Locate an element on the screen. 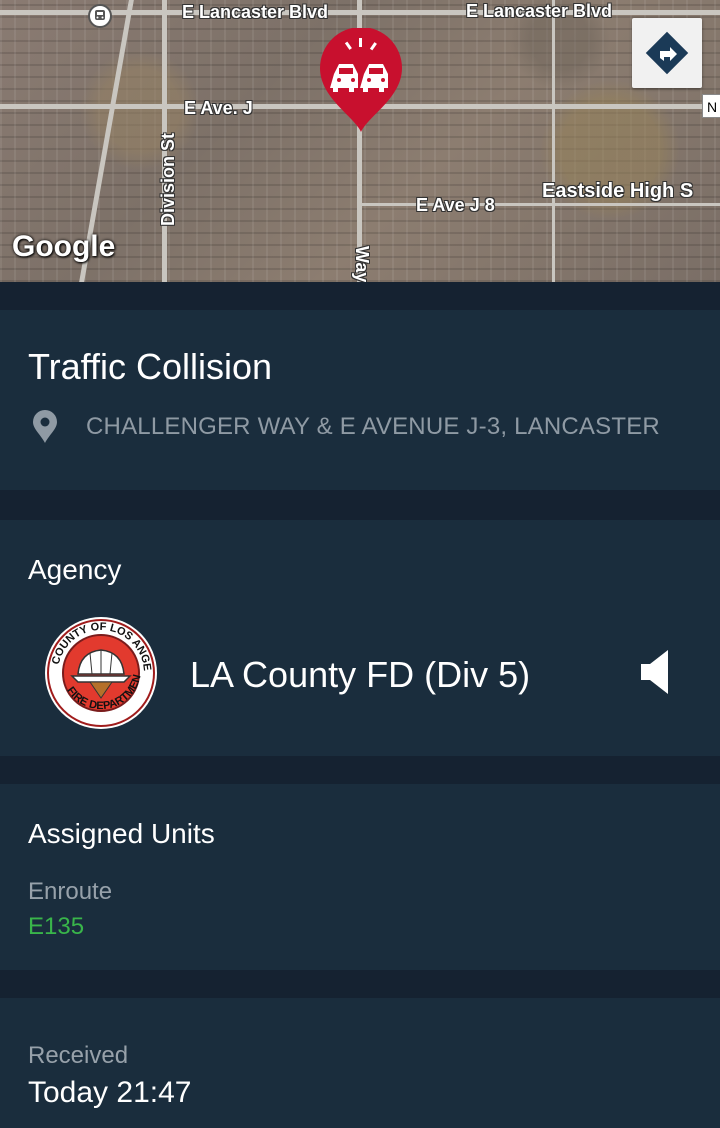  unit-status-label: Enroute is located at coordinates (70, 891).